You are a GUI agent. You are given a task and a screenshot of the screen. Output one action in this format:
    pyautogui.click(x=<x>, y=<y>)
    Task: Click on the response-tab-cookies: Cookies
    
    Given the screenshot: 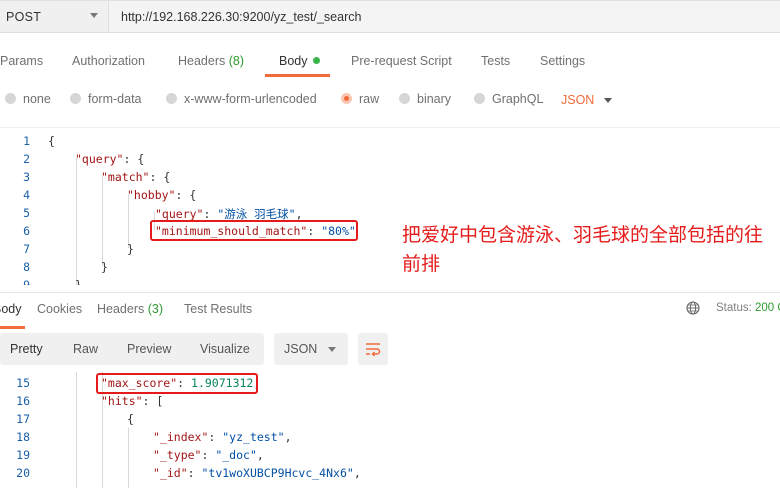 What is the action you would take?
    pyautogui.click(x=59, y=309)
    